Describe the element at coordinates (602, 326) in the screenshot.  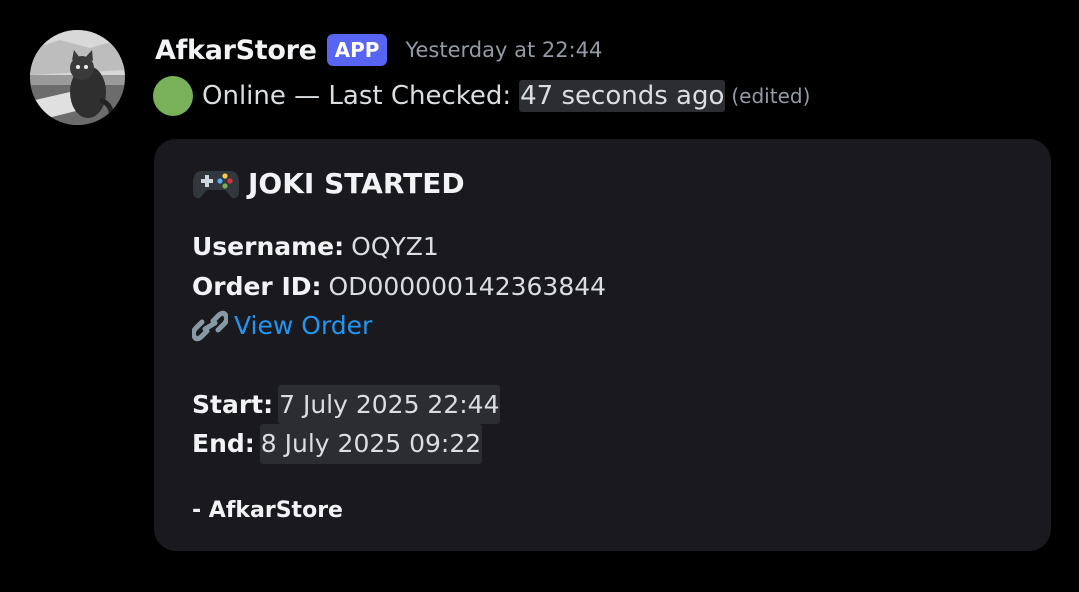
I see `view-order-row: View Order` at that location.